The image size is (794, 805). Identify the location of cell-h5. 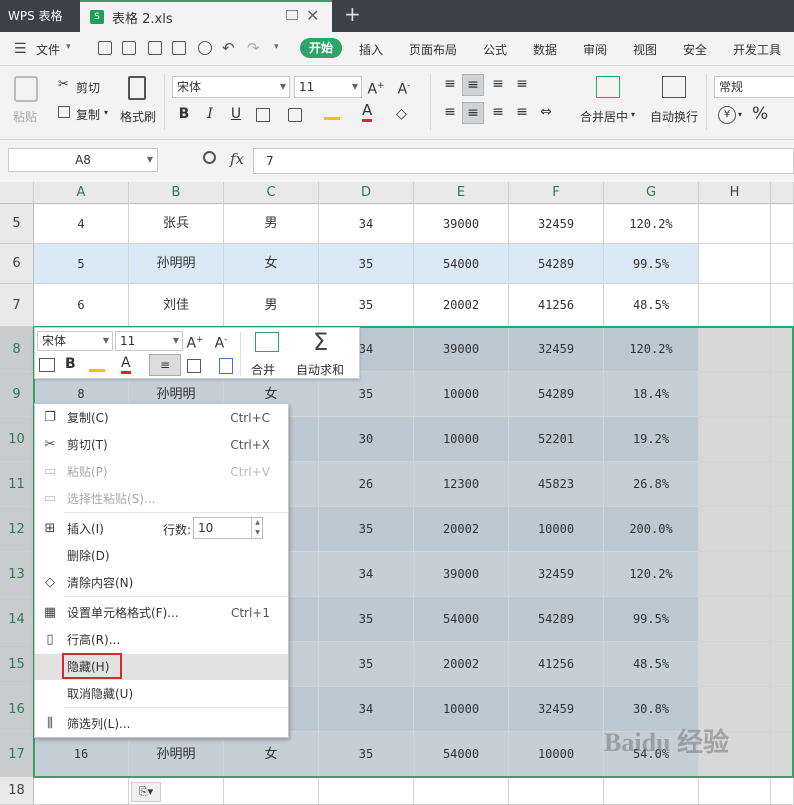
(735, 224).